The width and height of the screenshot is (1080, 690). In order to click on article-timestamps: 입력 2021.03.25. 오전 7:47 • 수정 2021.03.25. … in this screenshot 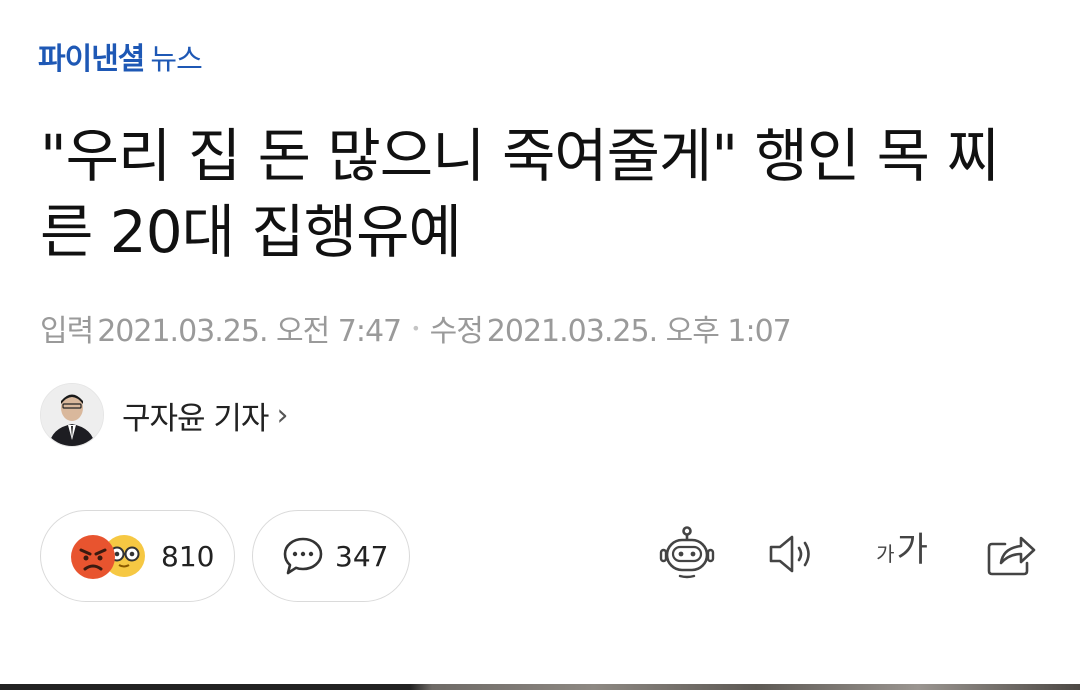, I will do `click(416, 328)`.